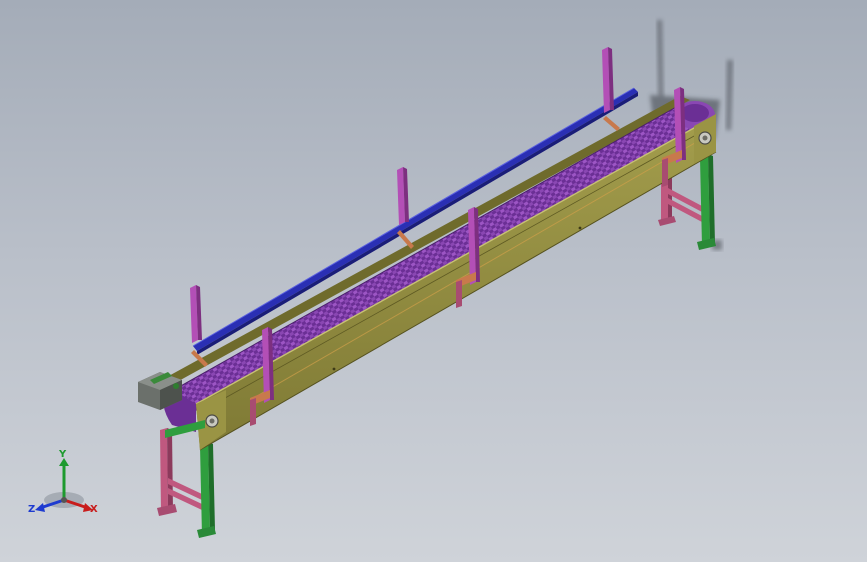 This screenshot has width=867, height=562. What do you see at coordinates (32, 509) in the screenshot?
I see `z-axis-label: Z` at bounding box center [32, 509].